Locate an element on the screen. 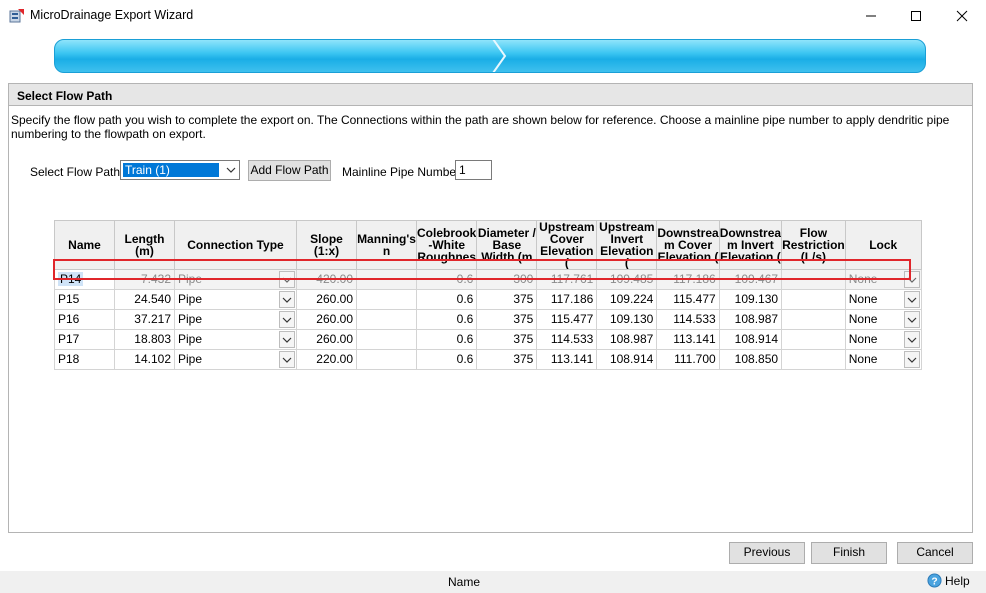 This screenshot has height=593, width=986. downstream-cover-cell: 115.477 is located at coordinates (688, 299).